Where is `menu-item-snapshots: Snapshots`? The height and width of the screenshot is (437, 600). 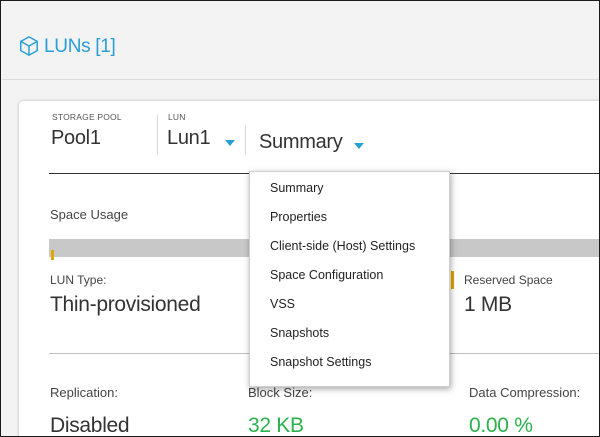 menu-item-snapshots: Snapshots is located at coordinates (299, 333).